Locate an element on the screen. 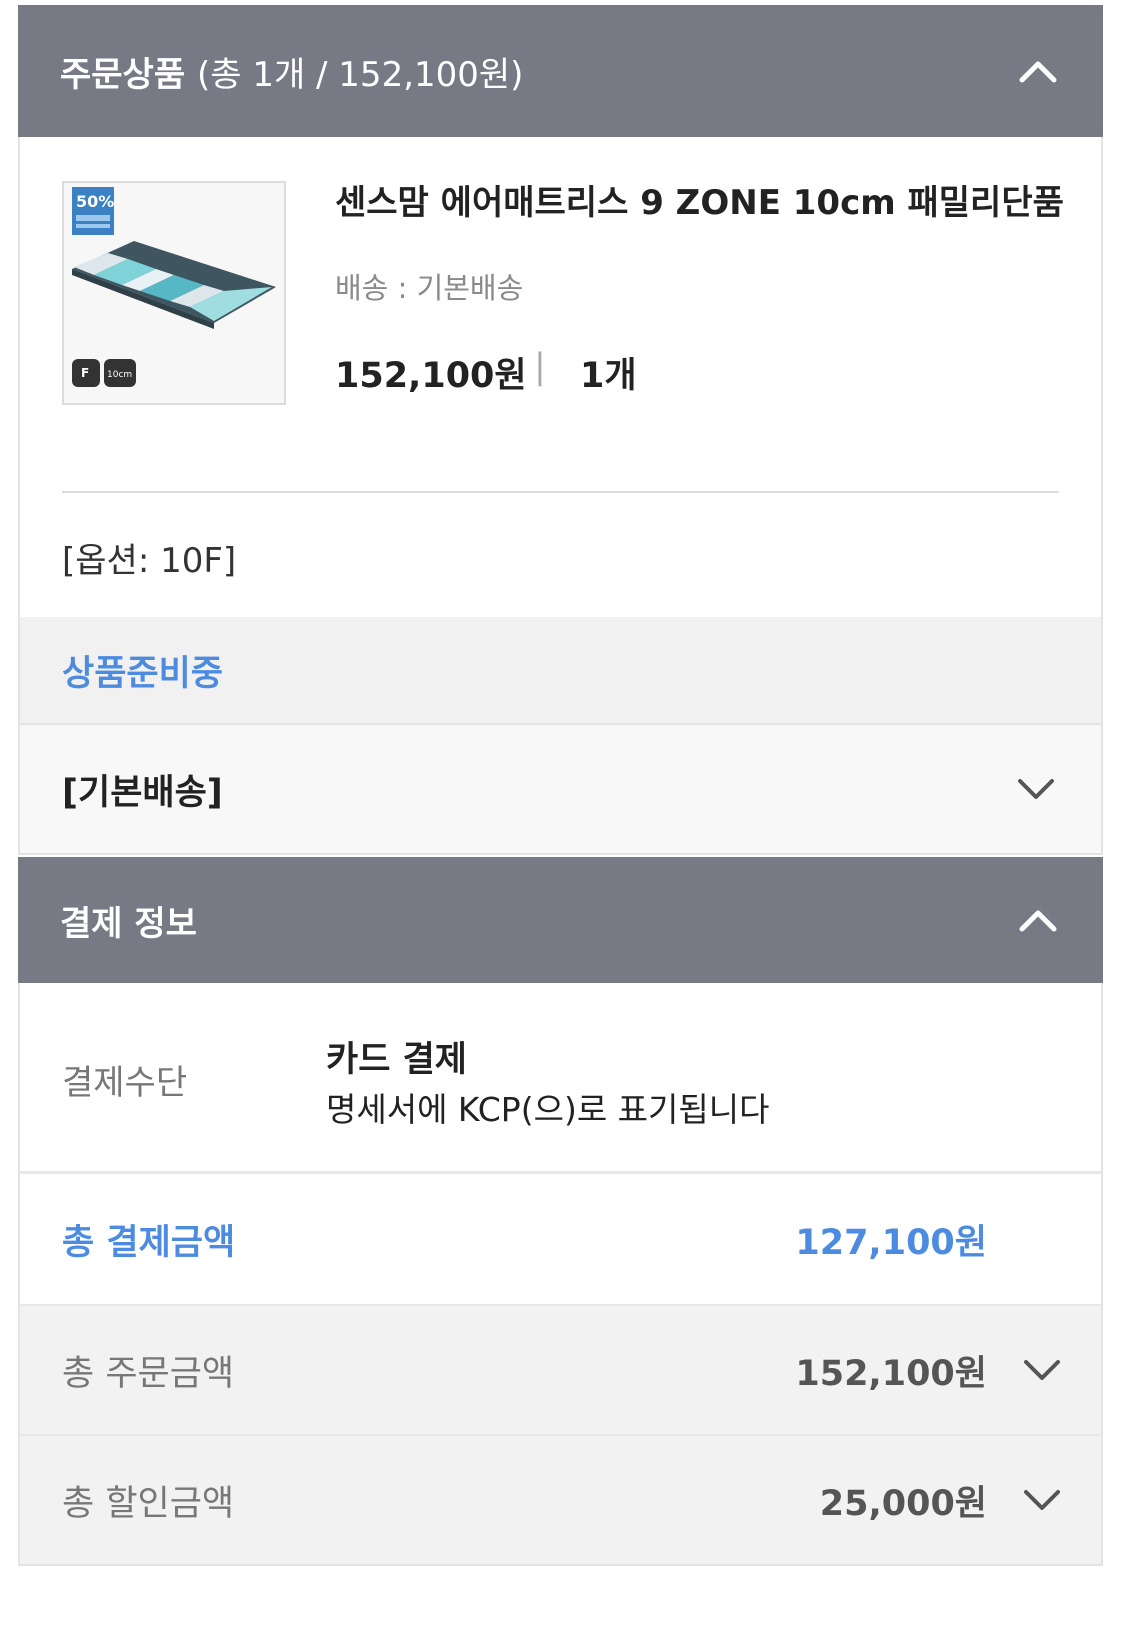  order-products-header: 주문상품 (총 1개 / 152,100원) is located at coordinates (560, 71).